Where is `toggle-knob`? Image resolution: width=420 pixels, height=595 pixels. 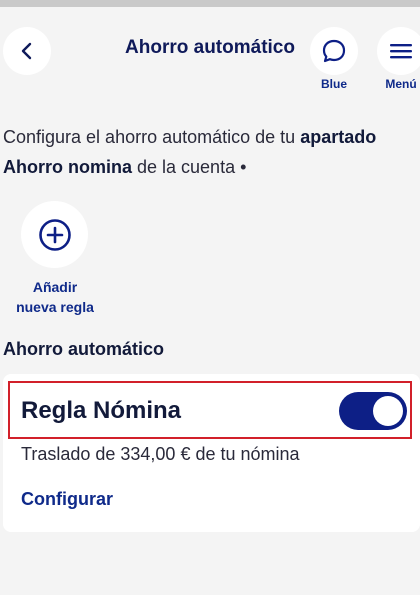 toggle-knob is located at coordinates (388, 411).